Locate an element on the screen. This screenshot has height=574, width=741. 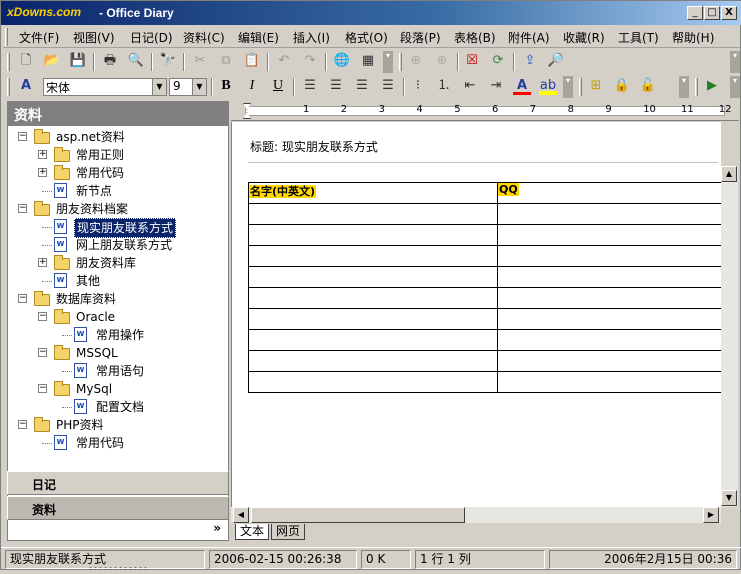
menu-tools: 工具(T) is located at coordinates (638, 37).